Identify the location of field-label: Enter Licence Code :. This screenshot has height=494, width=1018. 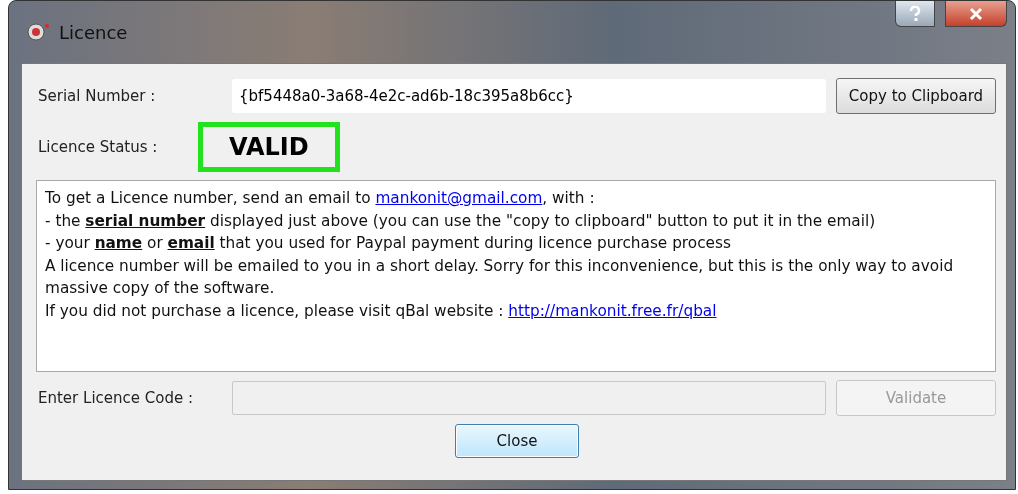
(116, 398).